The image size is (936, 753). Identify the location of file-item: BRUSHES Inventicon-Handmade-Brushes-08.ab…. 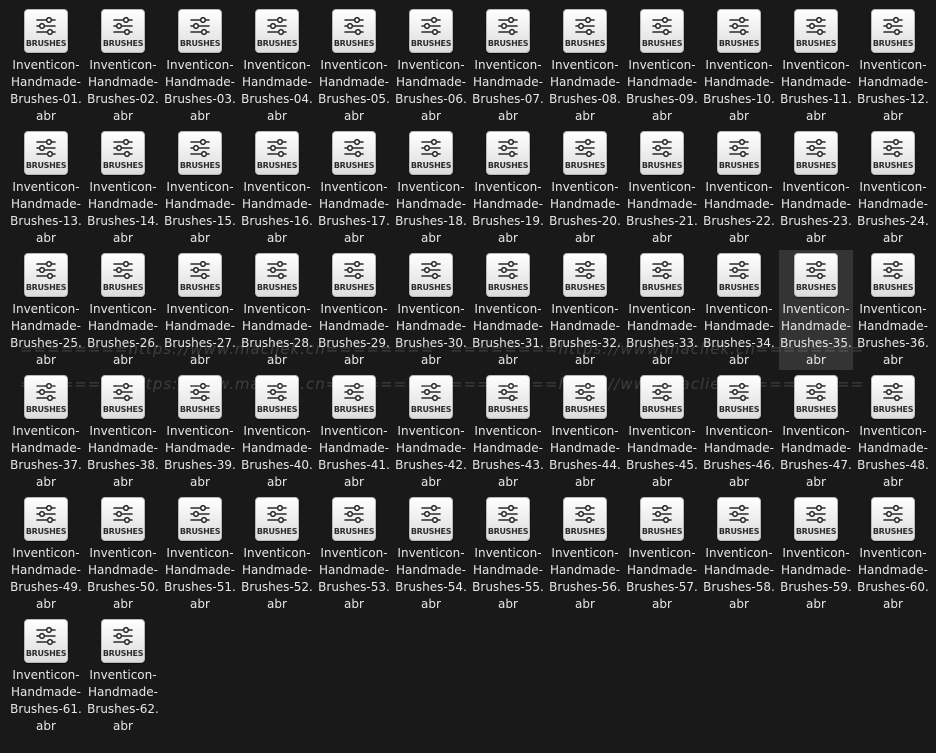
(585, 66).